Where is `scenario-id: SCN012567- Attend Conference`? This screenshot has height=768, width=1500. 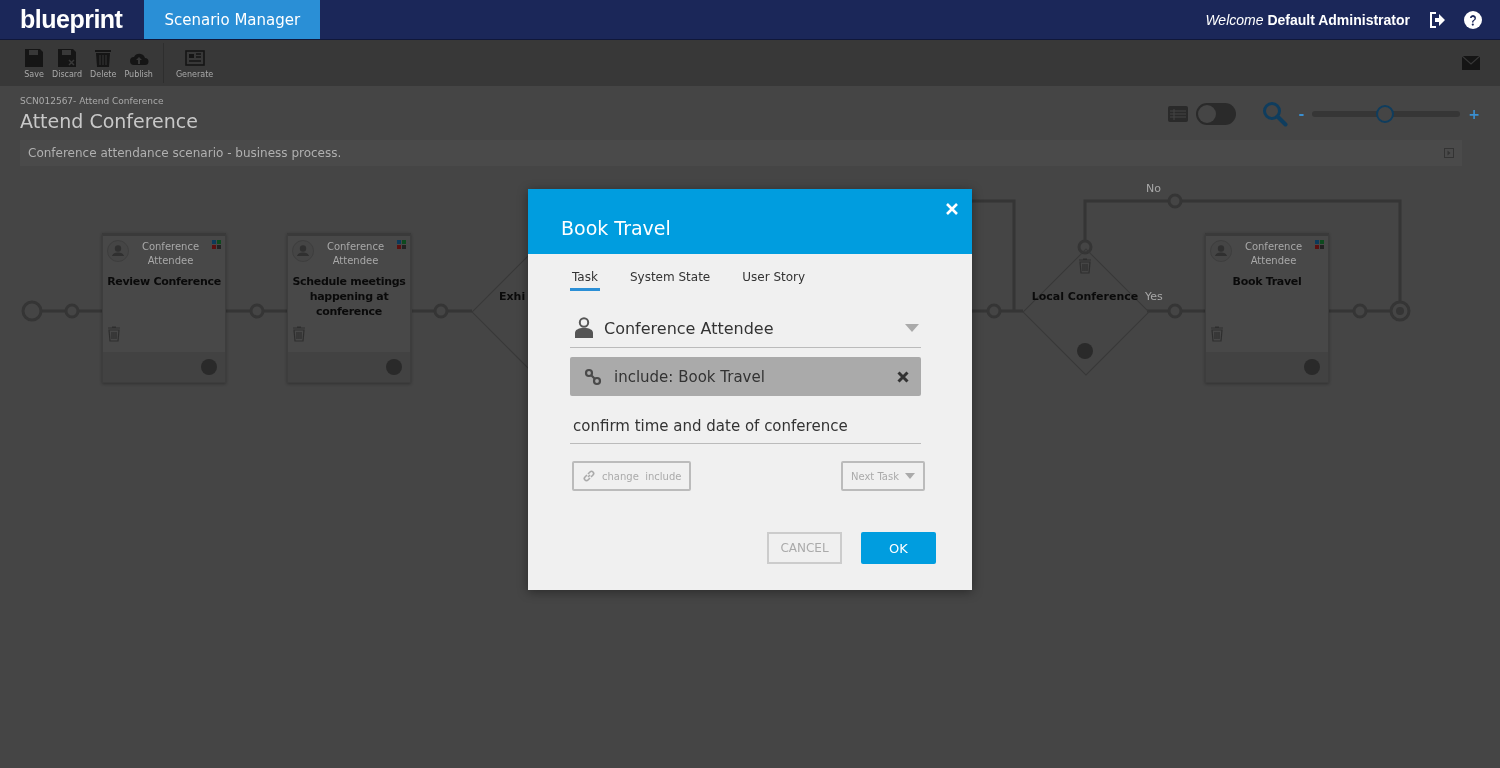 scenario-id: SCN012567- Attend Conference is located at coordinates (92, 101).